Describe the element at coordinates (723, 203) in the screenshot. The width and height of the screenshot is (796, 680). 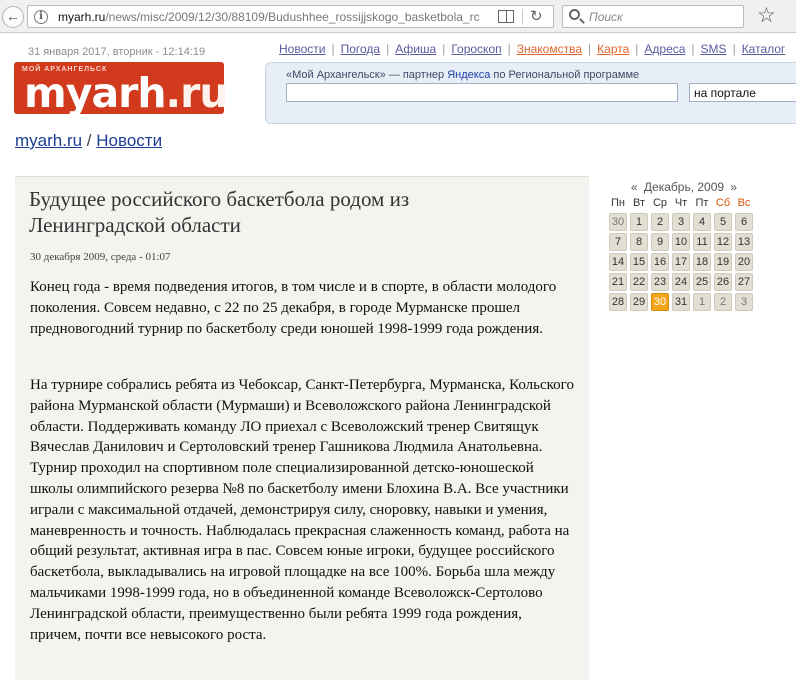
I see `calendar-weekday: Сб` at that location.